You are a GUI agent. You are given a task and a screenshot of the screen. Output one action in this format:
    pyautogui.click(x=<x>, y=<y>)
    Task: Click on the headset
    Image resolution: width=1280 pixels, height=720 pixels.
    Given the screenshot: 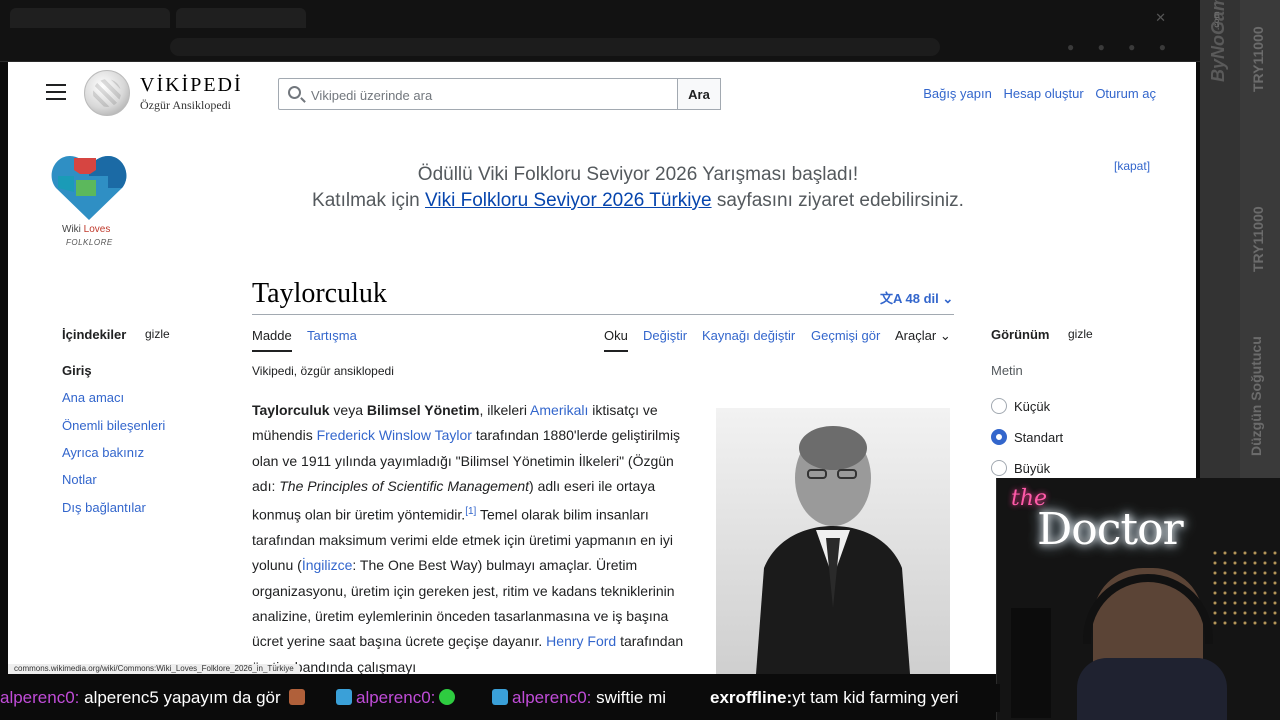 What is the action you would take?
    pyautogui.click(x=1148, y=609)
    